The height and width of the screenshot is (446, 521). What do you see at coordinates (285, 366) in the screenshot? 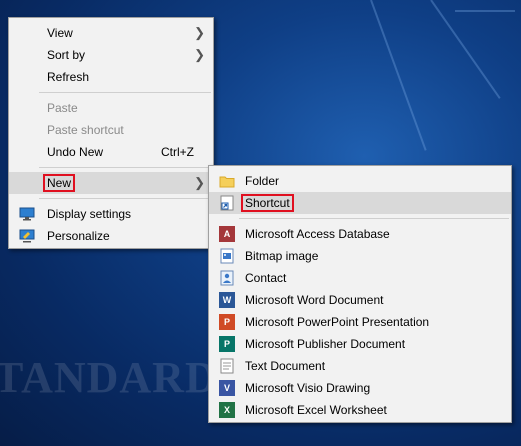
I see `menu-item-label: Text Document` at bounding box center [285, 366].